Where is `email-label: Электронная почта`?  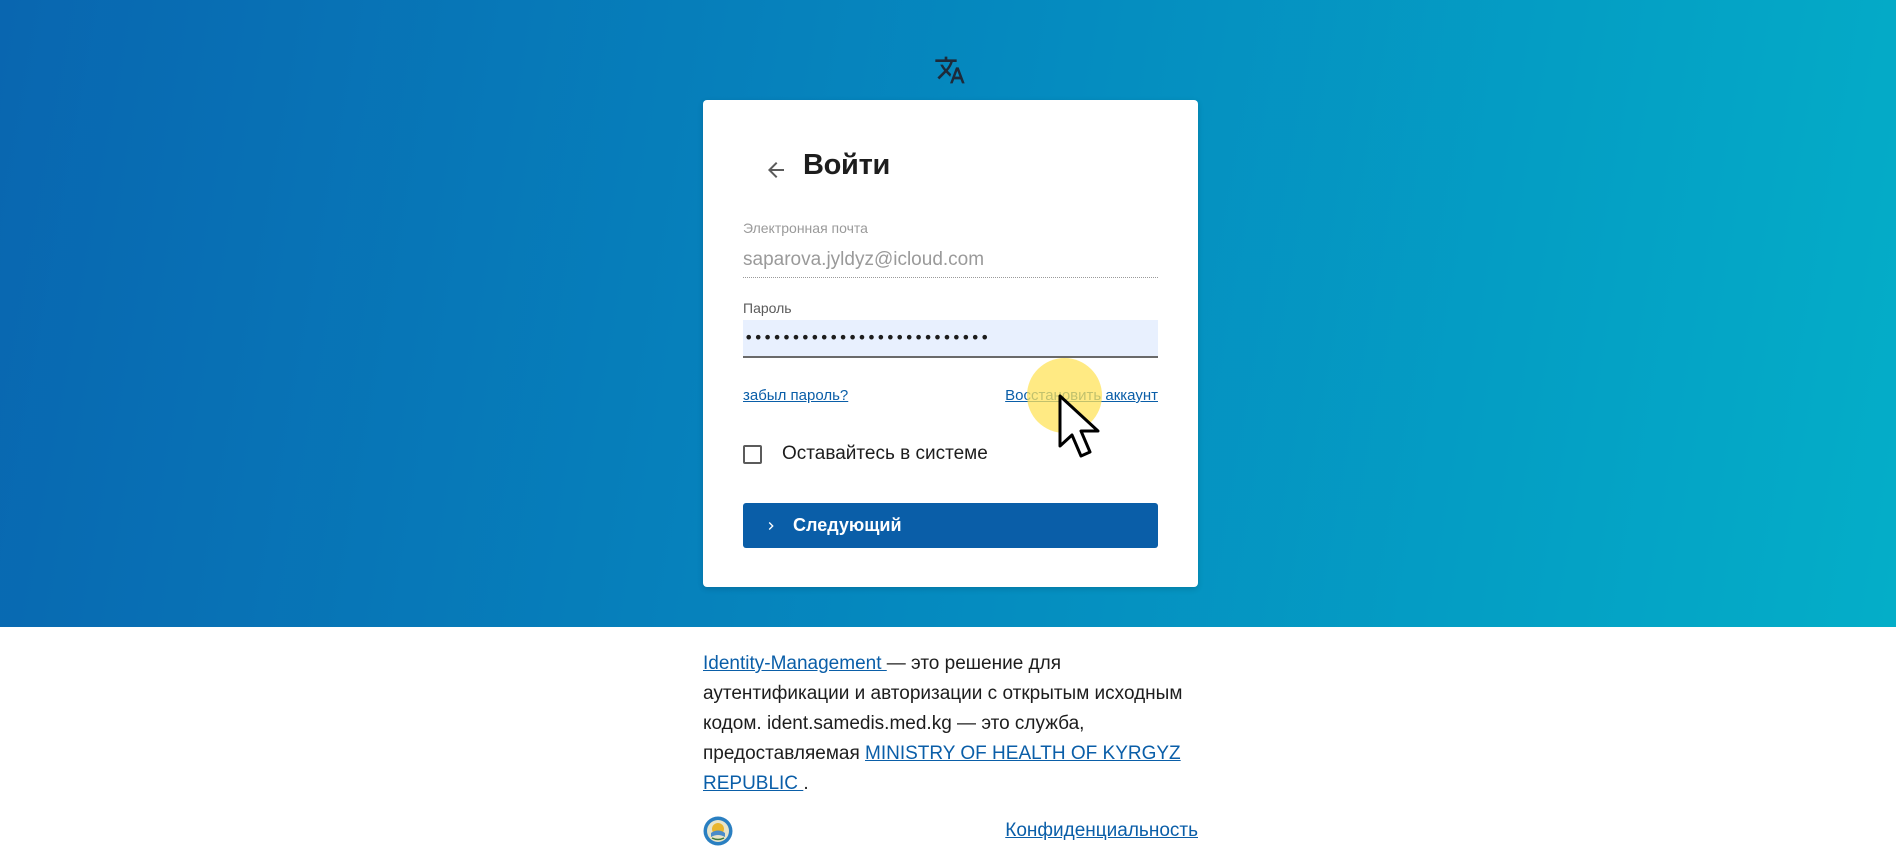 email-label: Электронная почта is located at coordinates (805, 228).